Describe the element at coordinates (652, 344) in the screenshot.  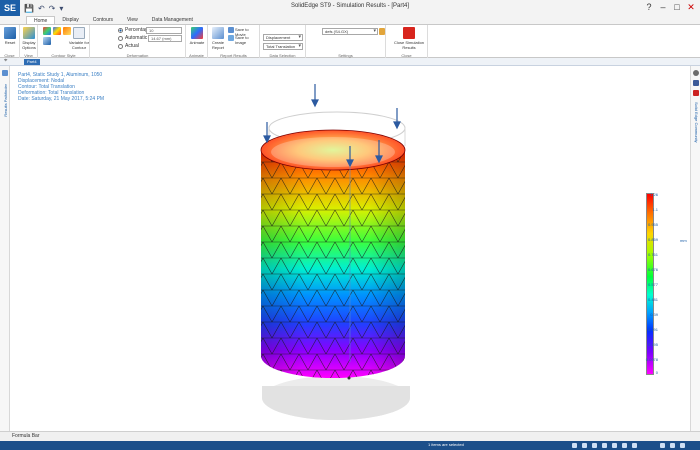
I see `scale-label-10: 0.195` at that location.